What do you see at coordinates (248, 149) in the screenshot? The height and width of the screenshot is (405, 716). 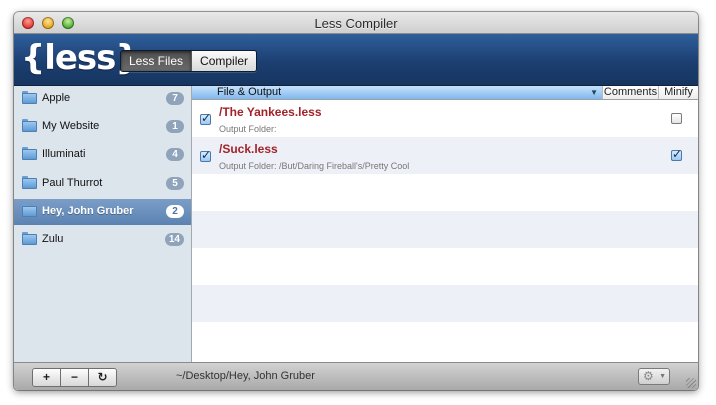 I see `file-name: /Suck.less` at bounding box center [248, 149].